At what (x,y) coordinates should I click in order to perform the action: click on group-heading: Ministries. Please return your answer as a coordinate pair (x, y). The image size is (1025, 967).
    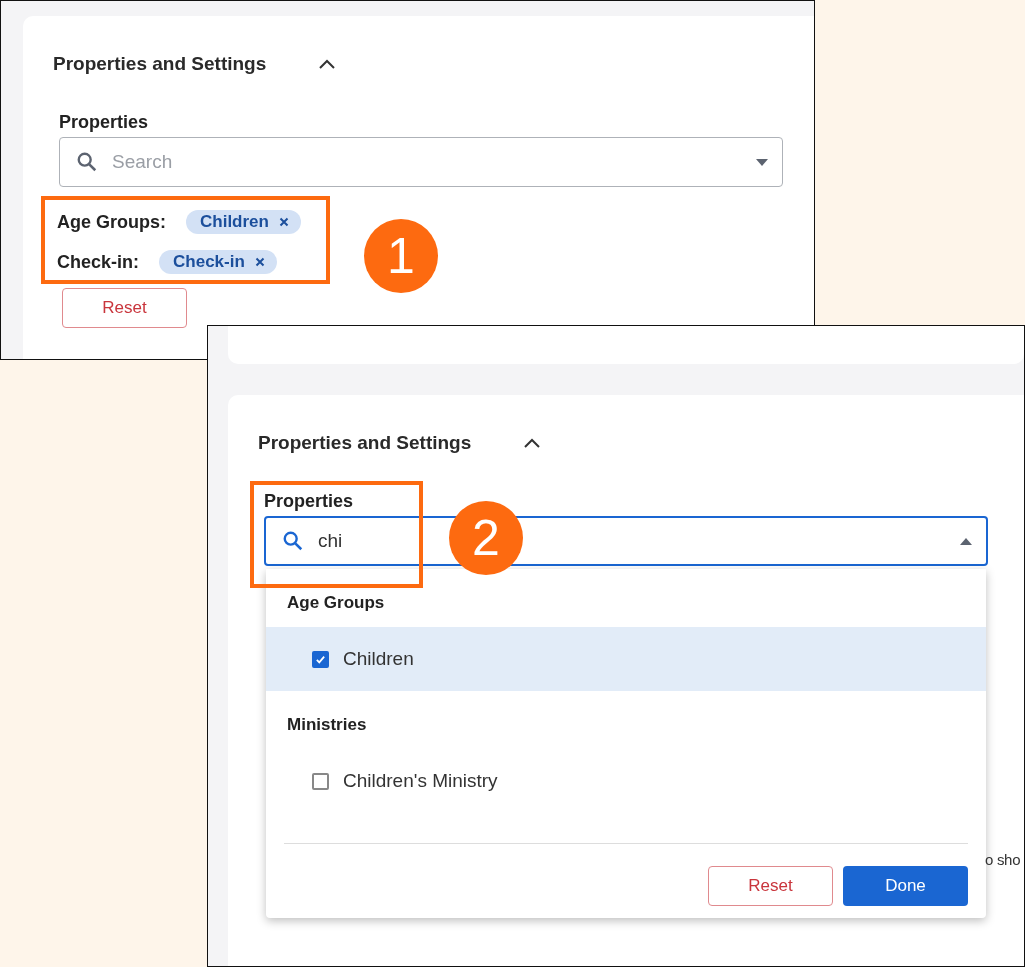
    Looking at the image, I should click on (327, 725).